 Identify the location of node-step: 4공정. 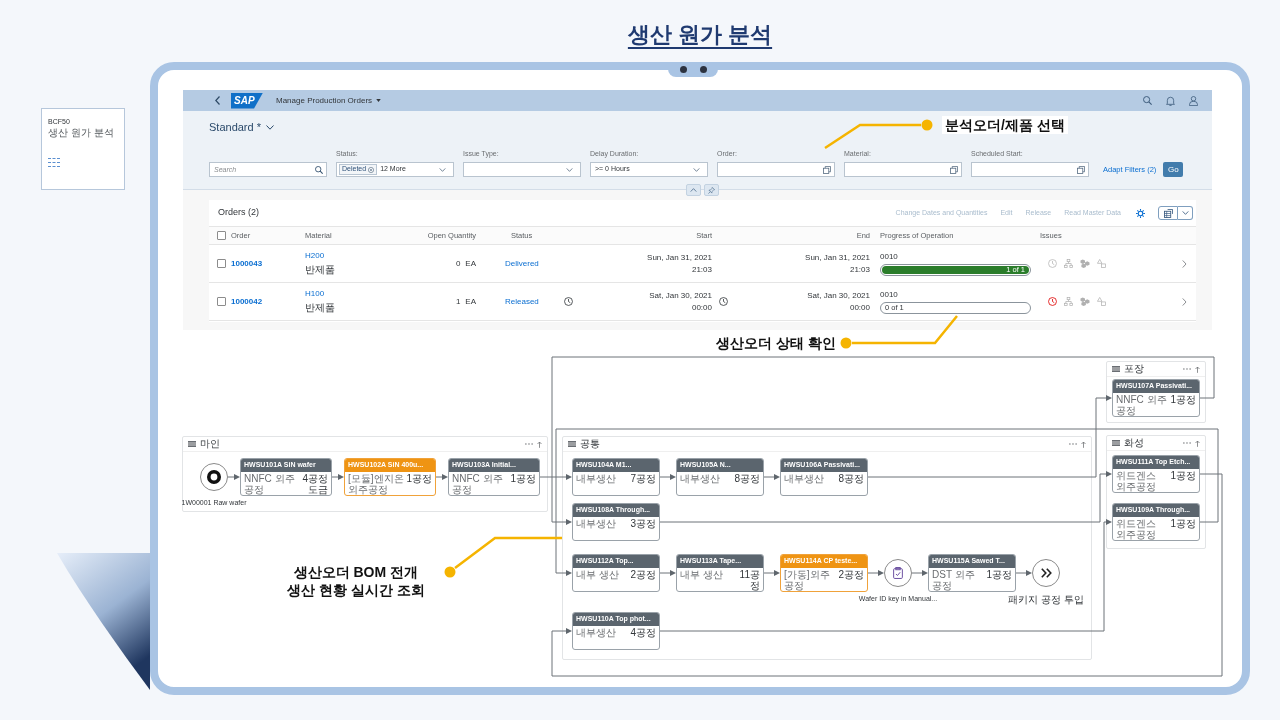
(643, 632).